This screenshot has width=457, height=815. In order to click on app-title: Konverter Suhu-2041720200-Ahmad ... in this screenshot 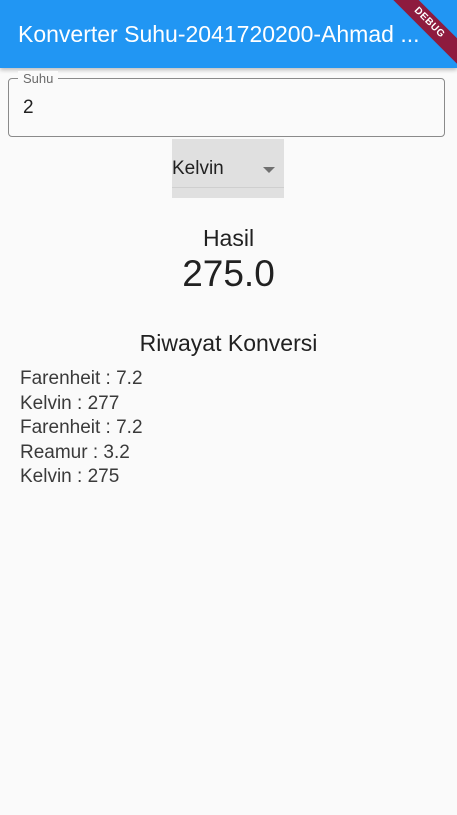, I will do `click(219, 34)`.